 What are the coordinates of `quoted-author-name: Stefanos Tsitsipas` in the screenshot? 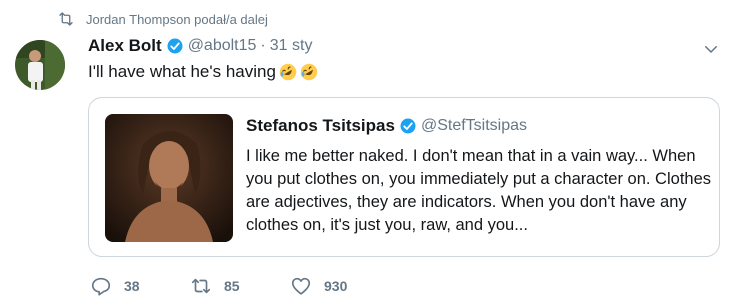 It's located at (320, 125).